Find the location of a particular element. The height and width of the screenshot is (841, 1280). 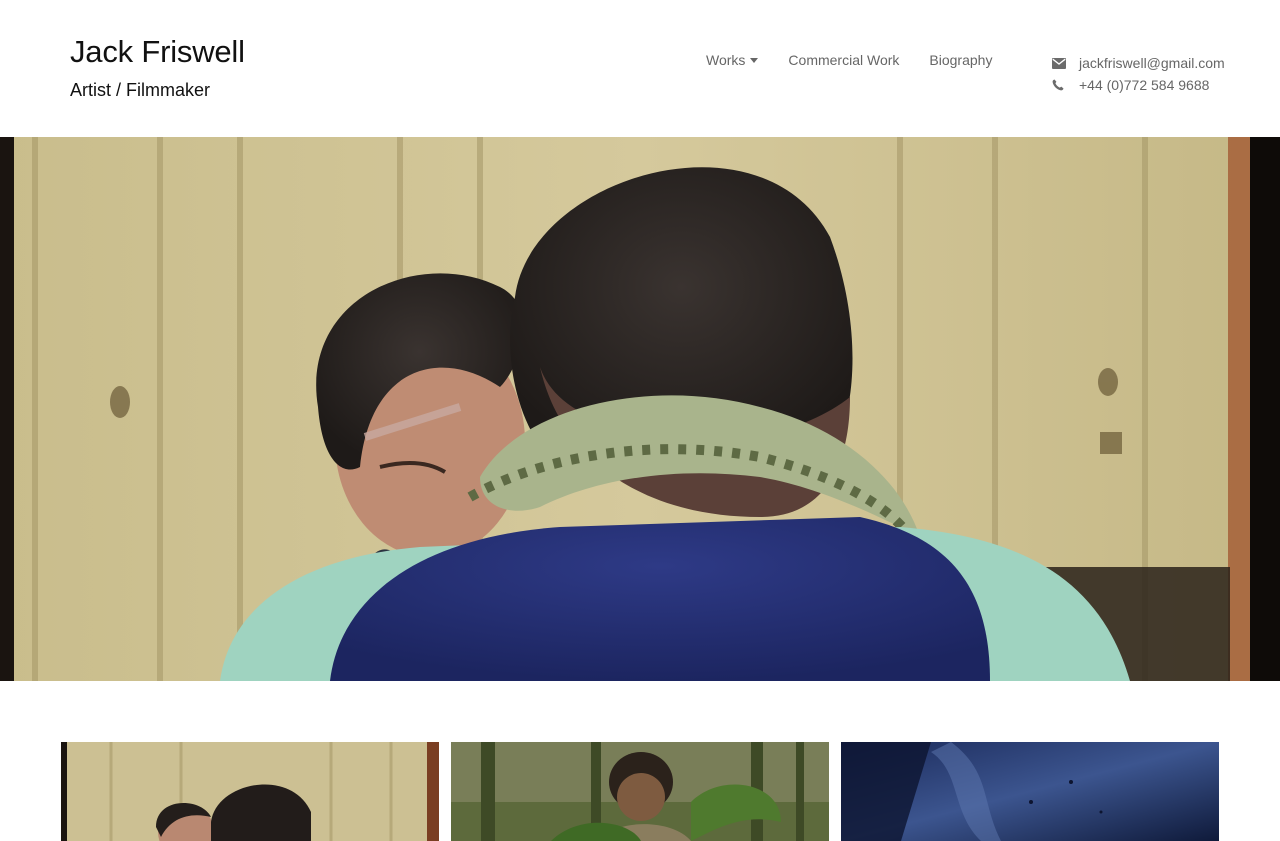

nav-item-works: Works is located at coordinates (732, 60).